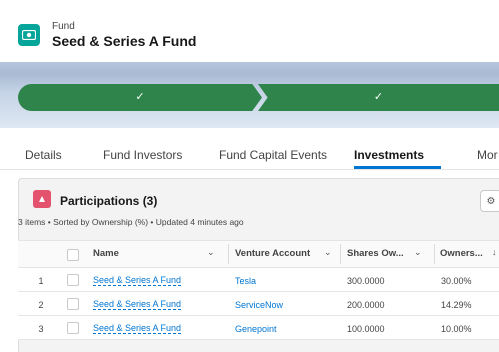  Describe the element at coordinates (366, 305) in the screenshot. I see `shares-owned-value: 200.0000` at that location.